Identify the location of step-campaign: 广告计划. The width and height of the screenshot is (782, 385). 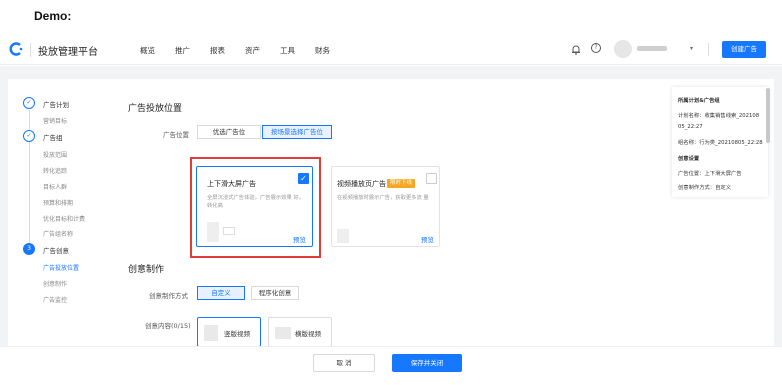
(56, 104).